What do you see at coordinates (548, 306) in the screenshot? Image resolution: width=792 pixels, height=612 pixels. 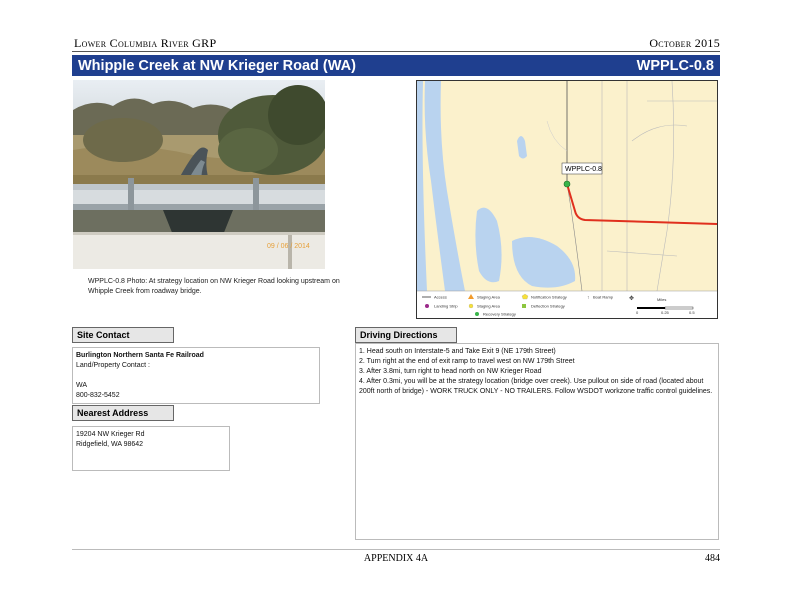 I see `svg-text: Deflection Strategy` at bounding box center [548, 306].